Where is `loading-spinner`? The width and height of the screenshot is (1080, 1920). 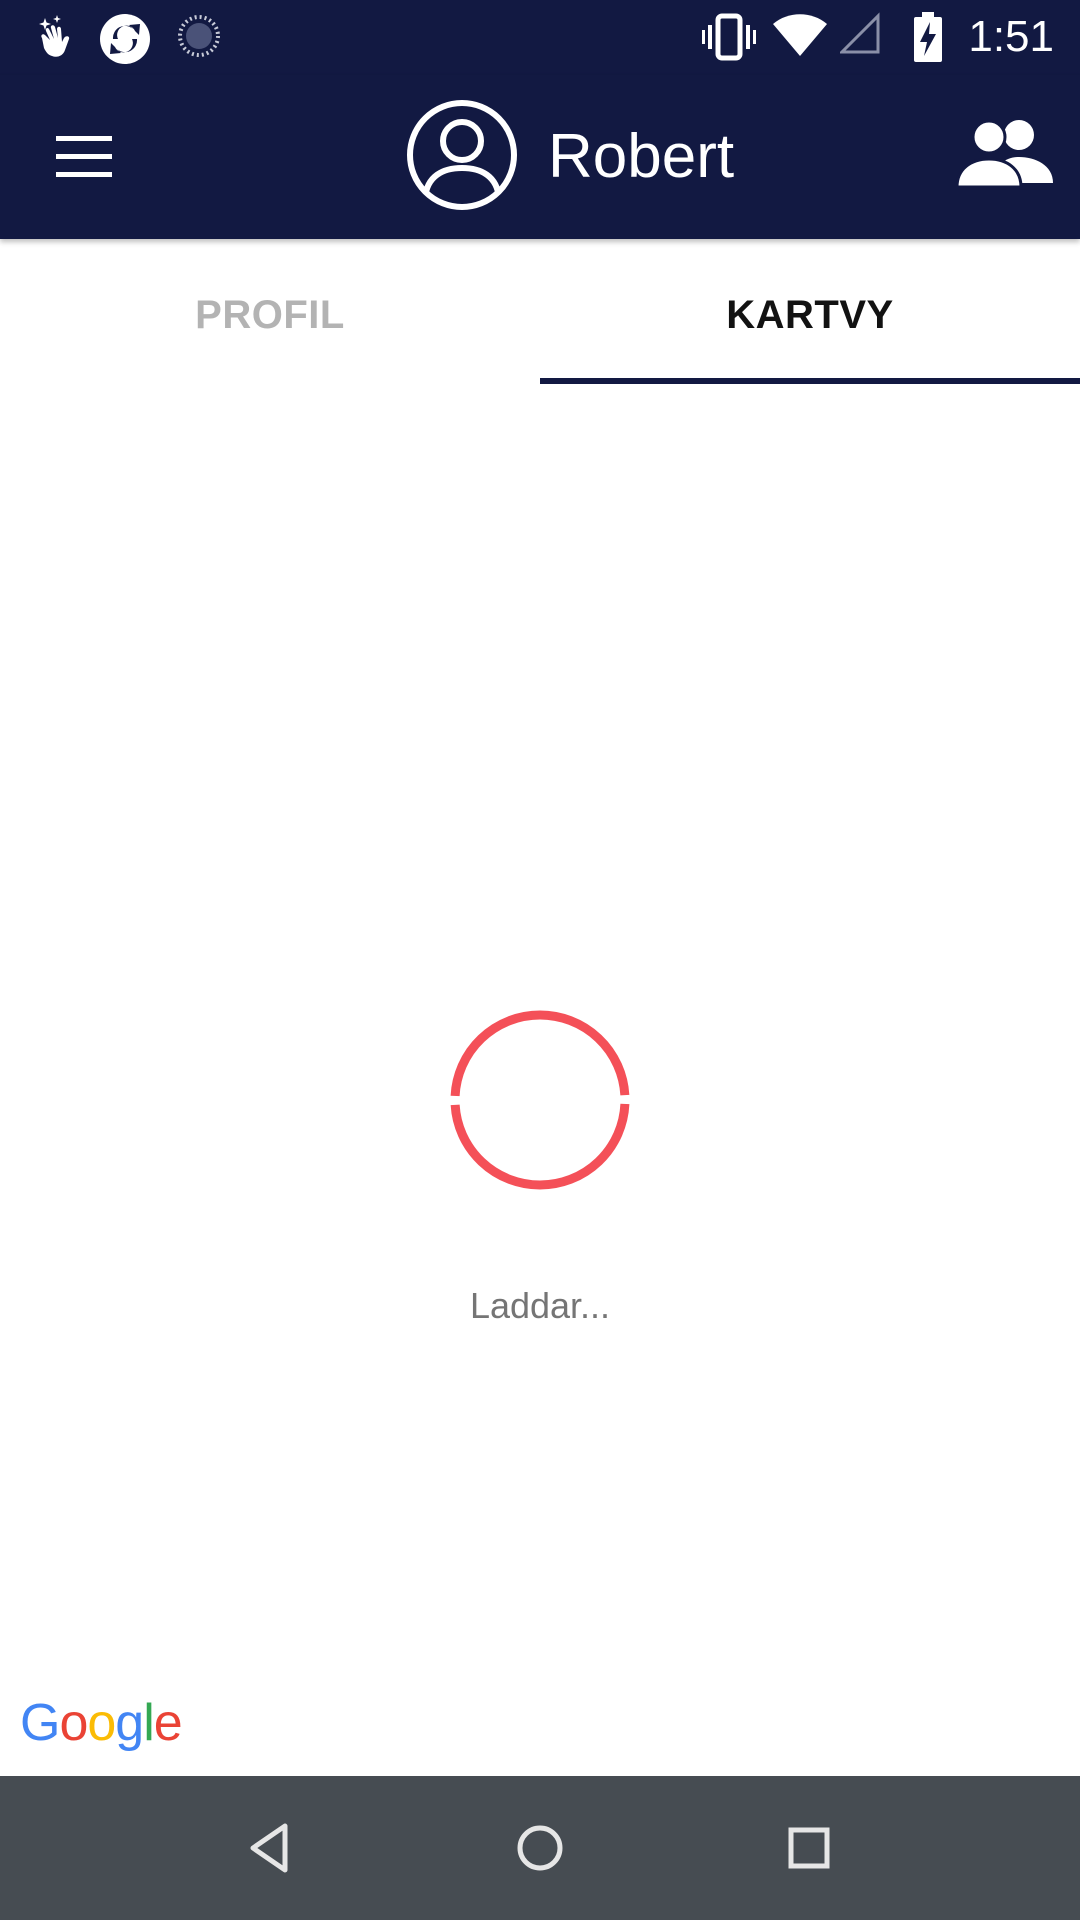
loading-spinner is located at coordinates (540, 1100).